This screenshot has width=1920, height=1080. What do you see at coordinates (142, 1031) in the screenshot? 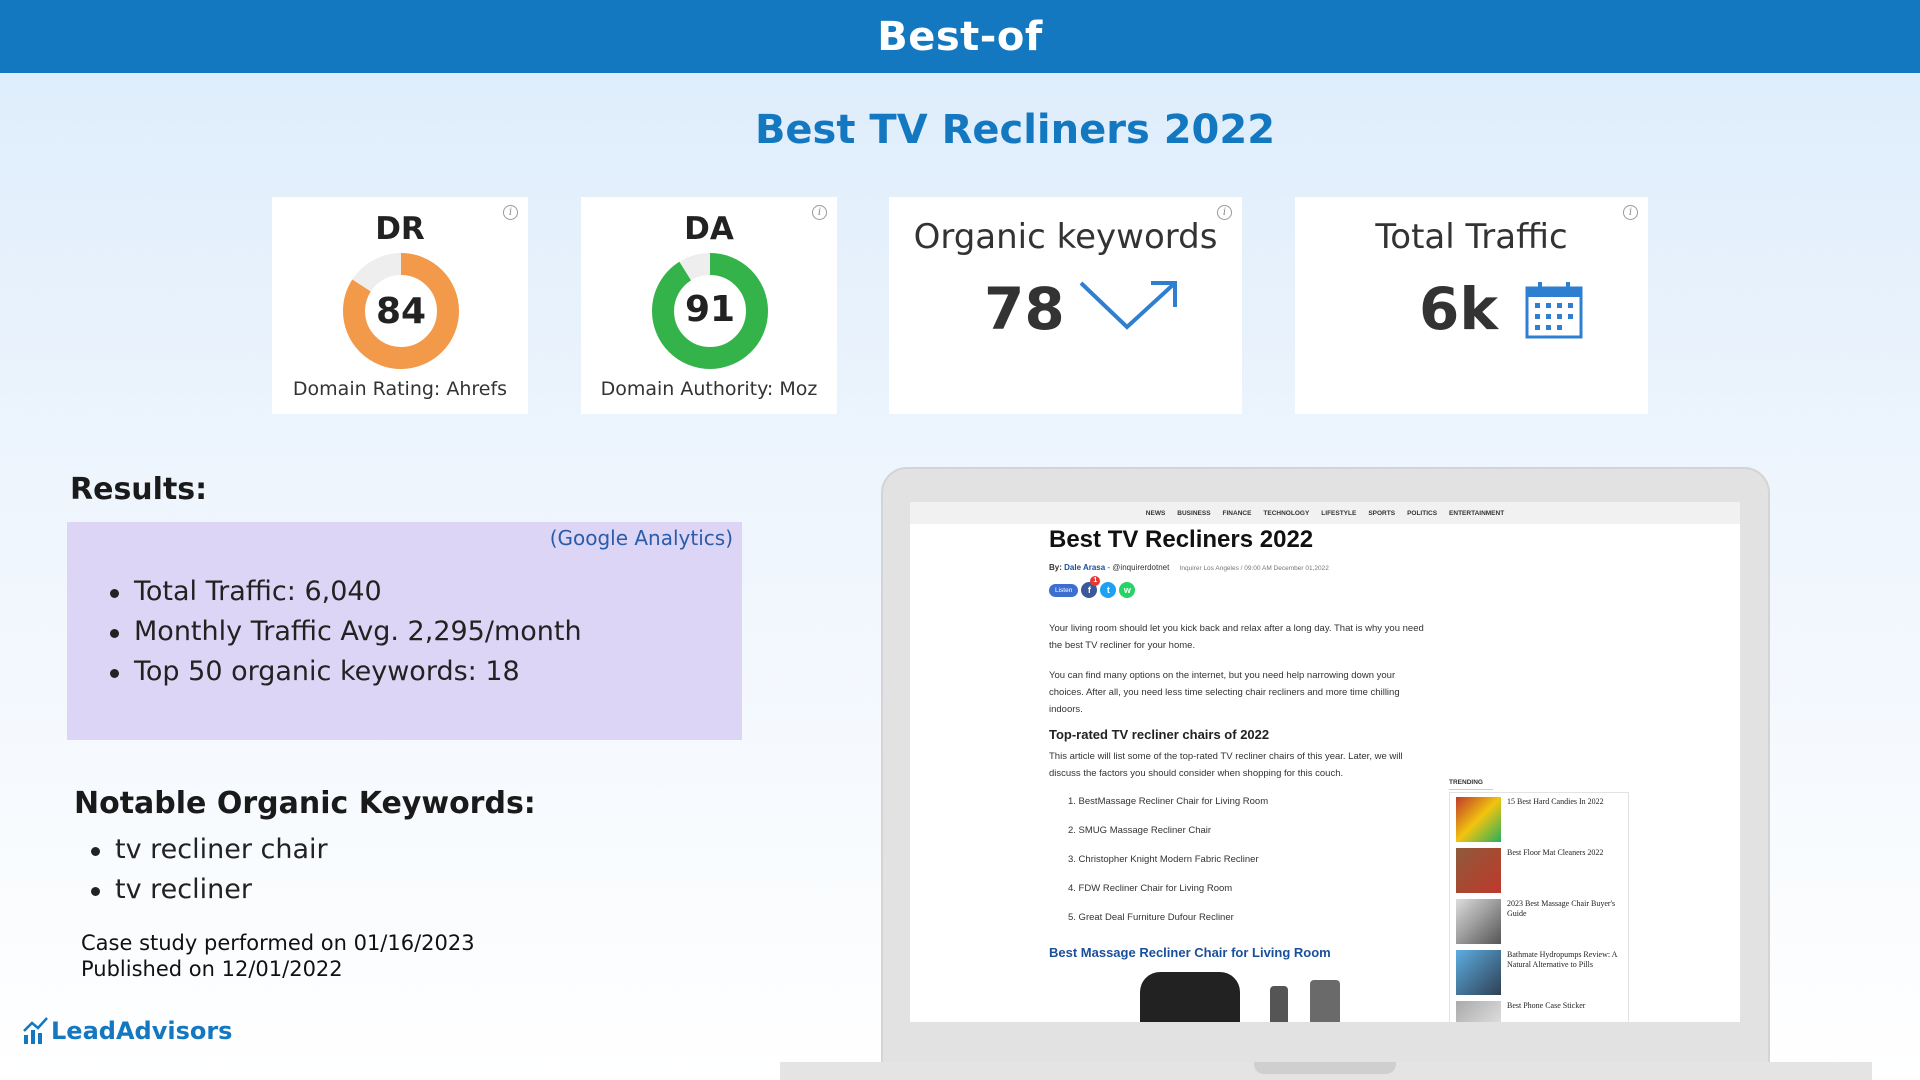
I see `logo-text: LeadAdvisors` at bounding box center [142, 1031].